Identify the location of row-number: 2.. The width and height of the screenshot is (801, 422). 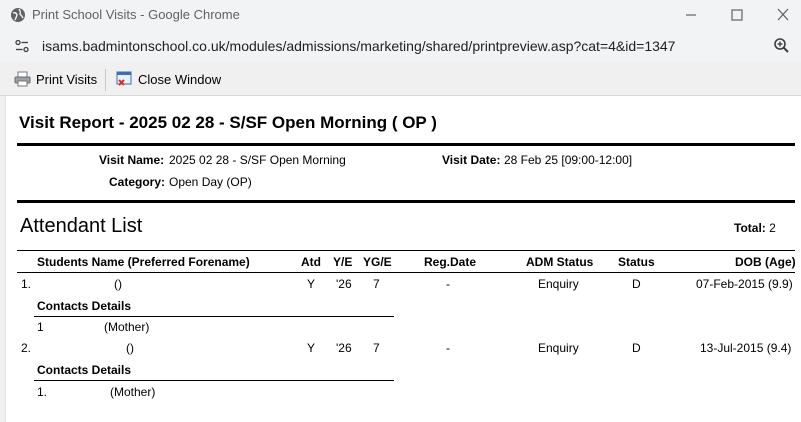
(26, 348).